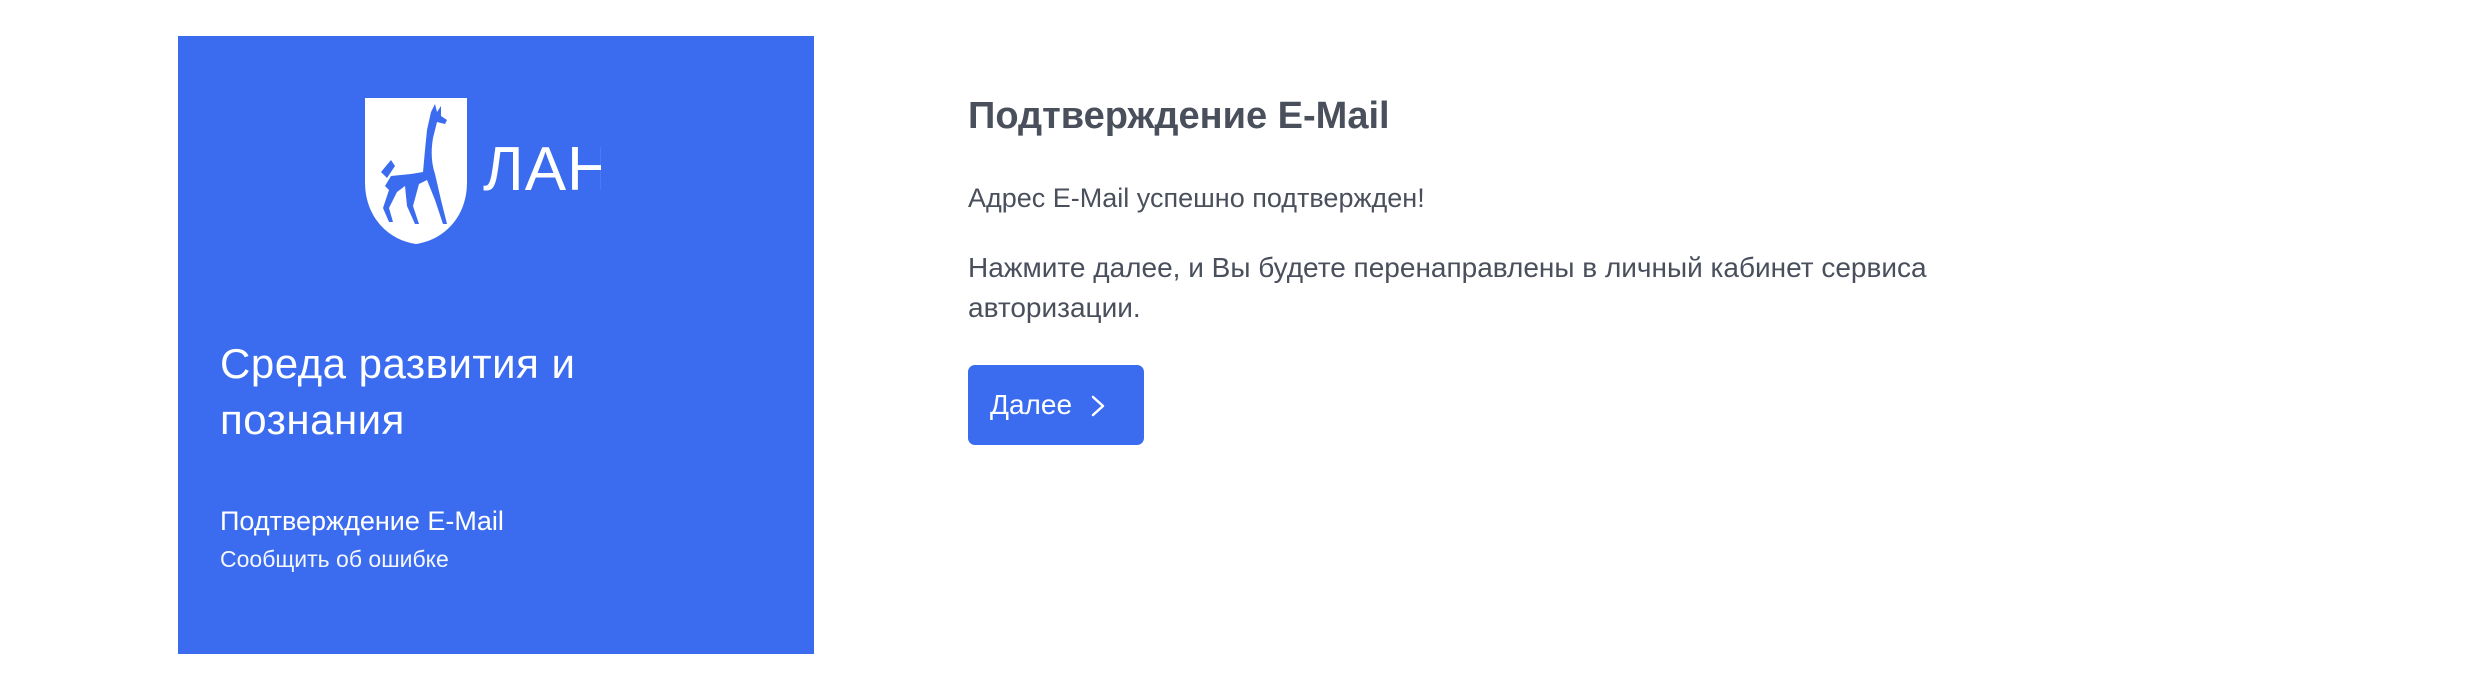 The width and height of the screenshot is (2481, 684). Describe the element at coordinates (334, 559) in the screenshot. I see `report-error-link: Сообщить об ошибке` at that location.